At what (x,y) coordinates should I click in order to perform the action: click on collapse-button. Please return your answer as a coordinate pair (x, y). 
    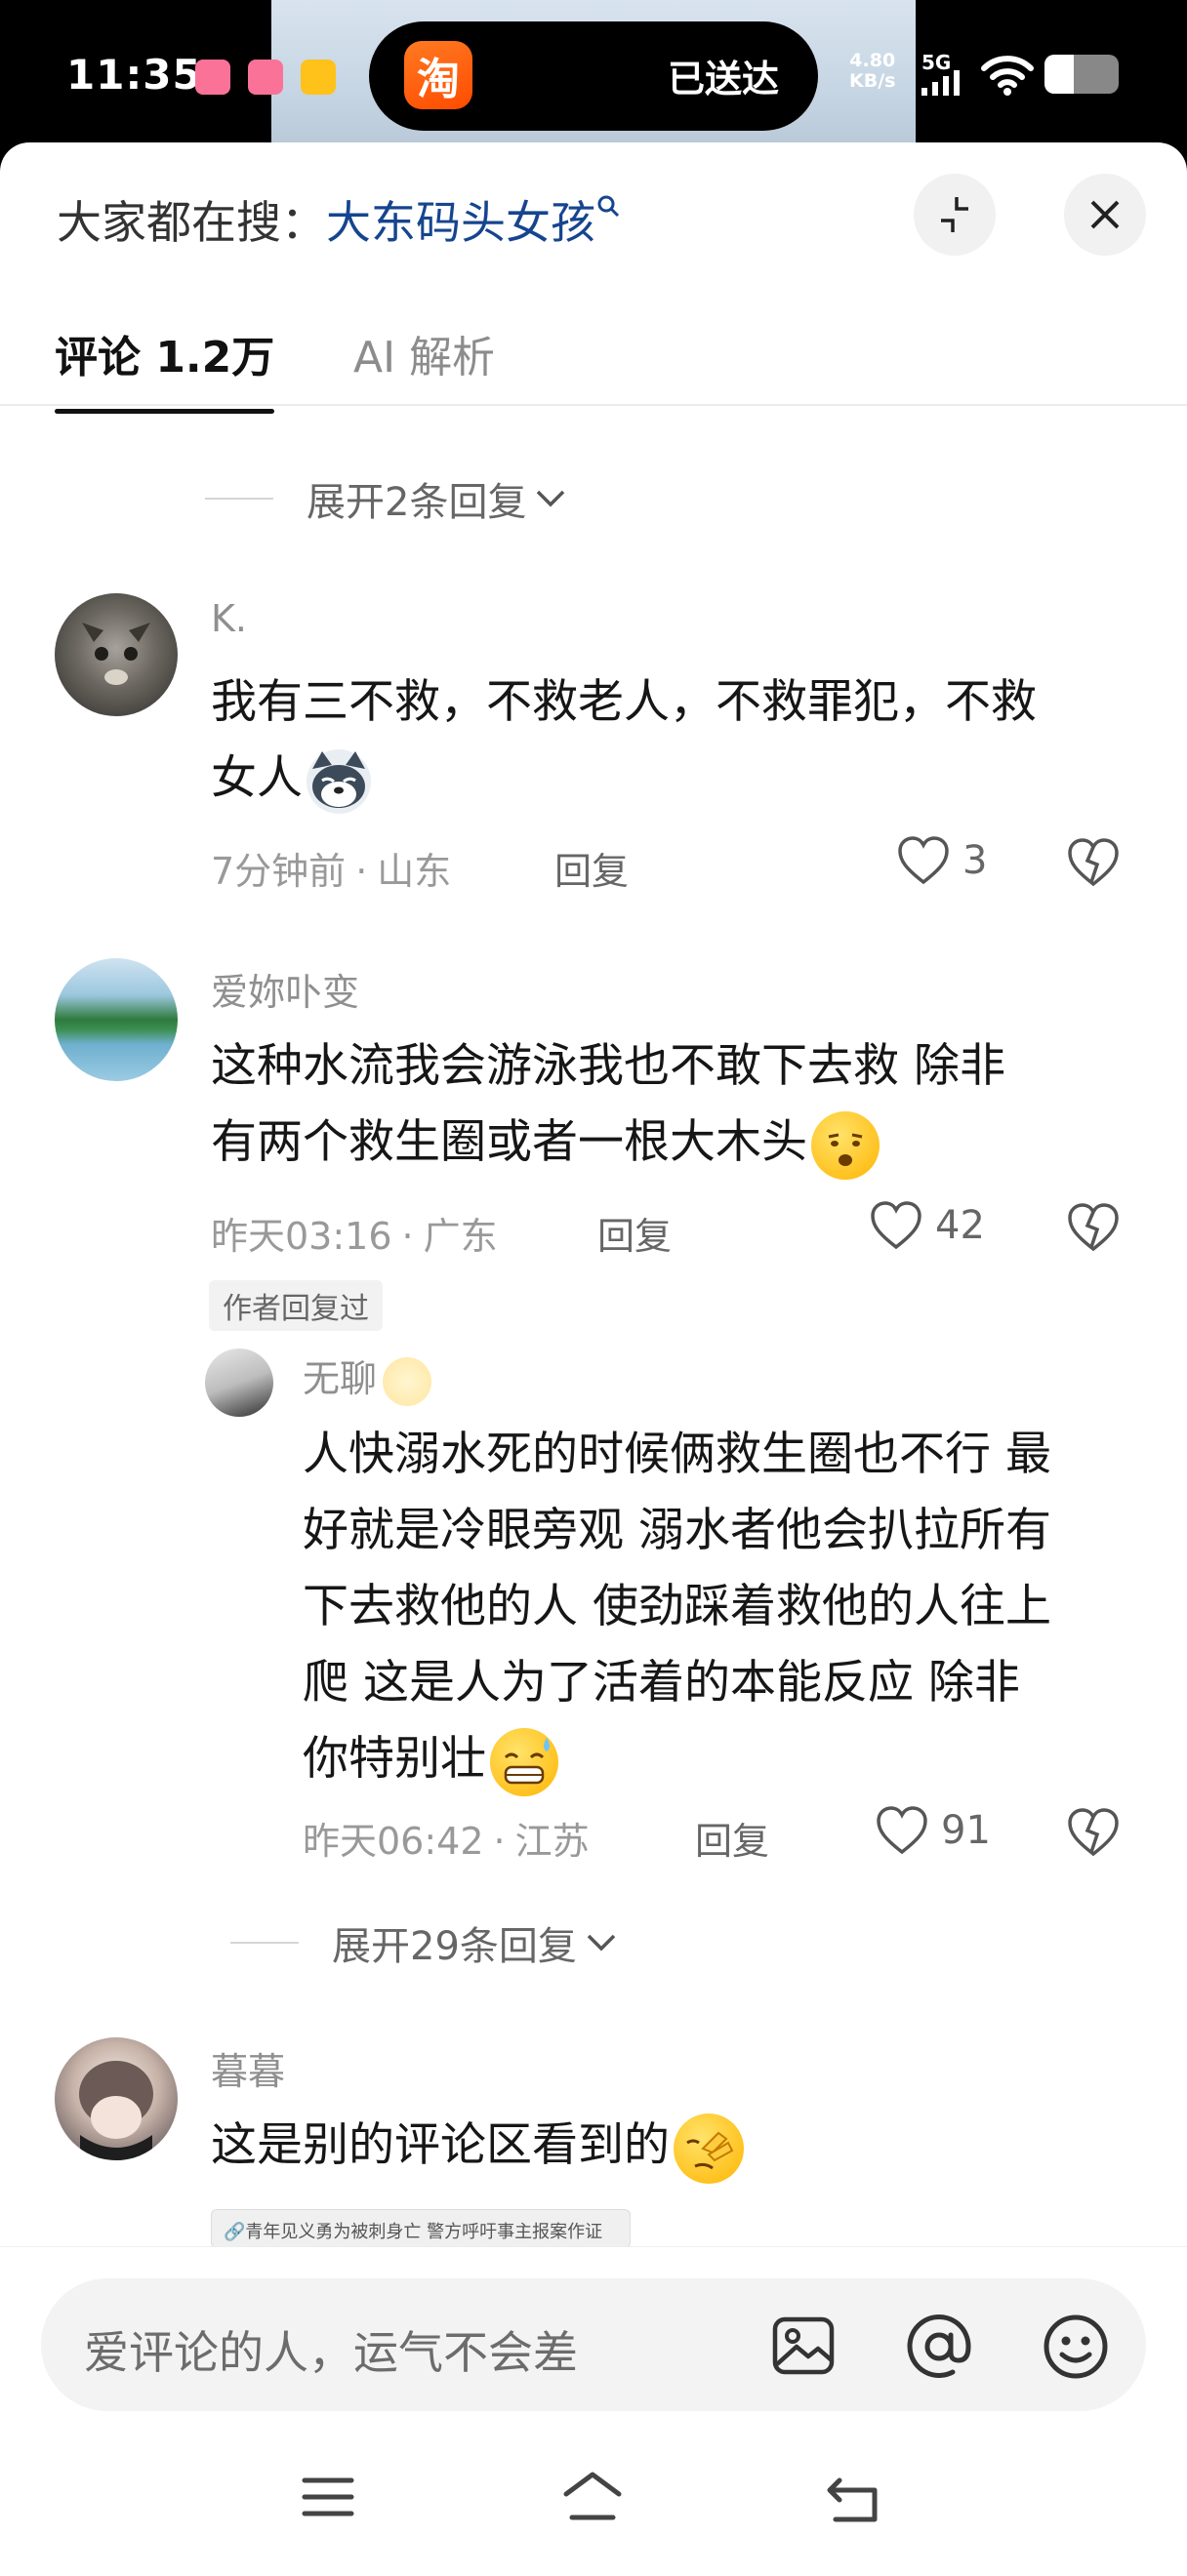
    Looking at the image, I should click on (955, 215).